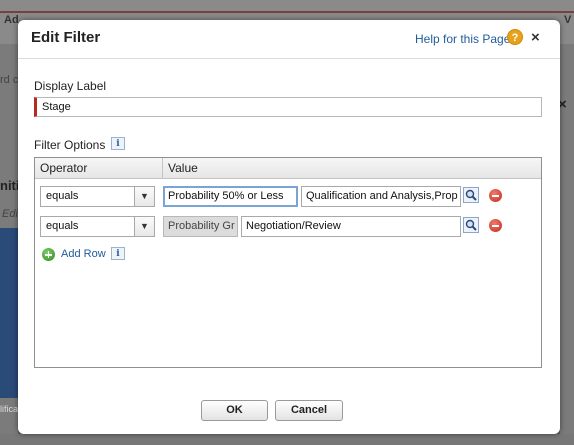 The height and width of the screenshot is (445, 574). What do you see at coordinates (288, 168) in the screenshot?
I see `filter-table-header: Operator Value` at bounding box center [288, 168].